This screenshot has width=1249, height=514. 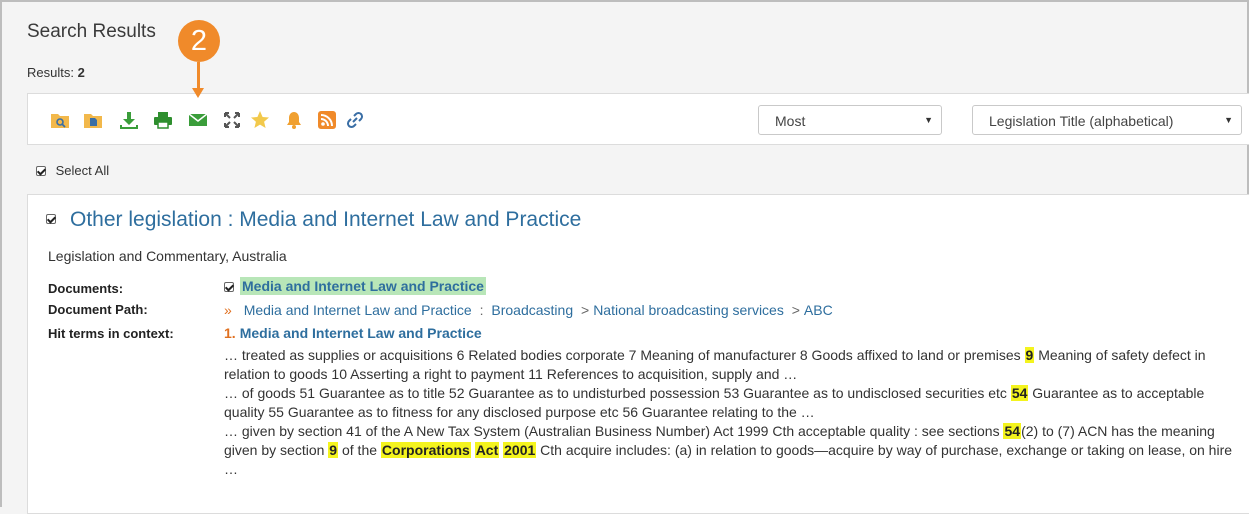 I want to click on rss-icon, so click(x=327, y=120).